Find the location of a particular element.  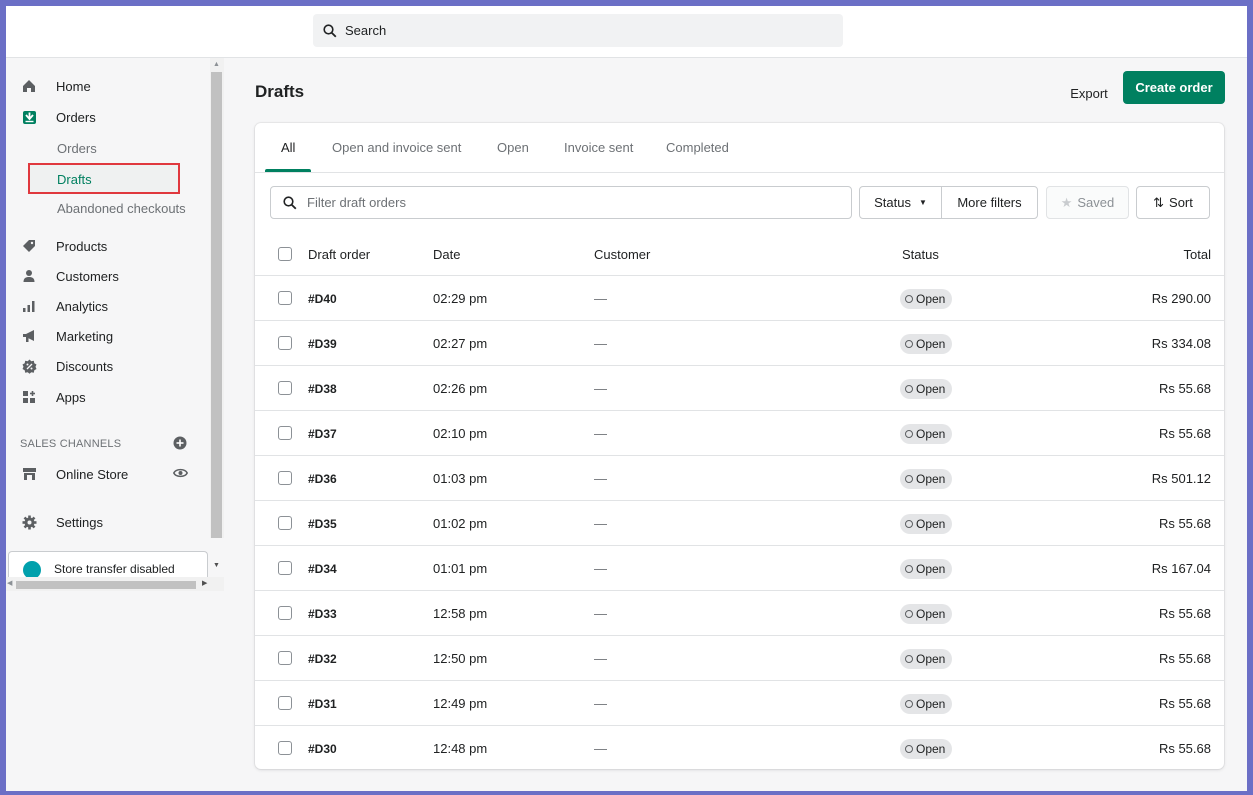

scroll-down-arrow-icon: ▼ is located at coordinates (216, 565).